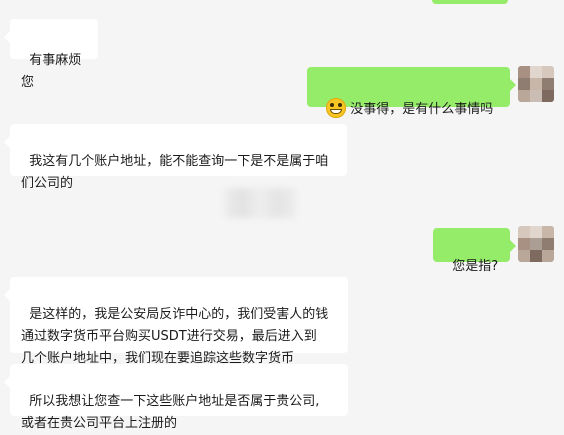 The image size is (564, 435). Describe the element at coordinates (474, 251) in the screenshot. I see `message-bubble-outgoing: 您是指?` at that location.